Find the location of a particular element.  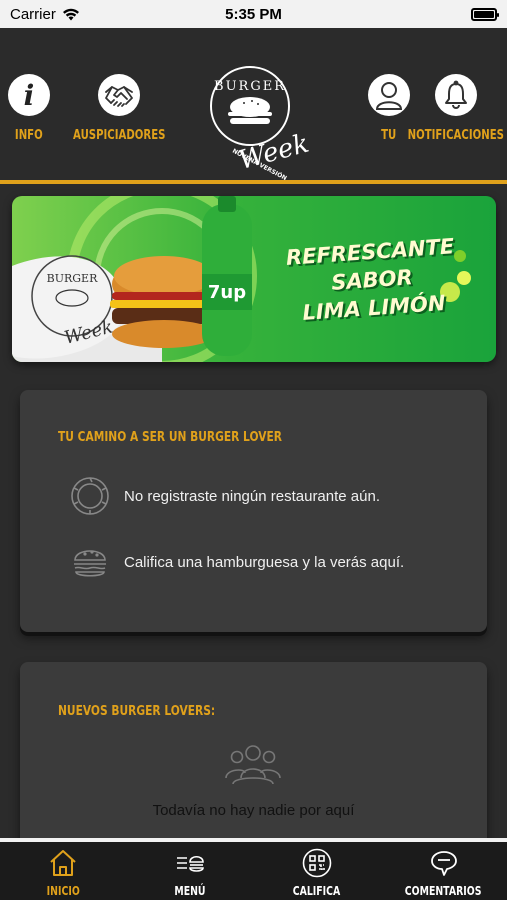

tab-califica: CALIFICA is located at coordinates (317, 871).